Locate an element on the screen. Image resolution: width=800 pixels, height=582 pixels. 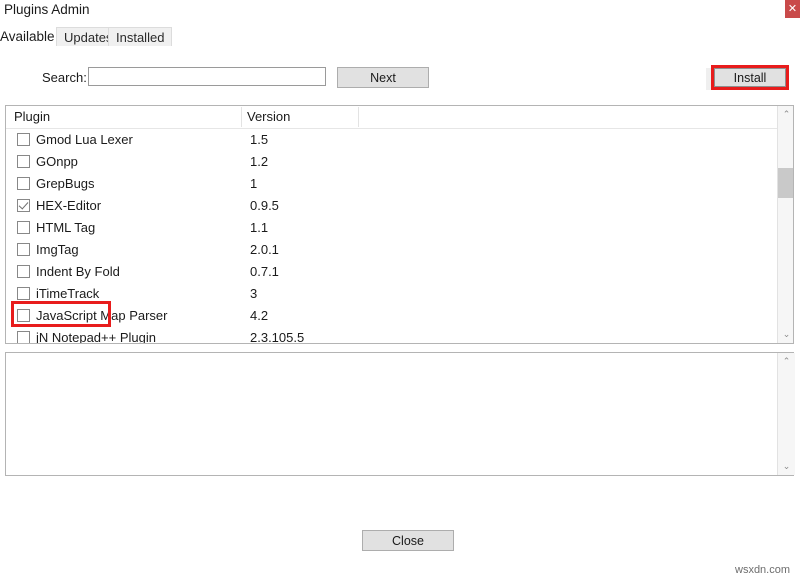
search-input is located at coordinates (207, 76).